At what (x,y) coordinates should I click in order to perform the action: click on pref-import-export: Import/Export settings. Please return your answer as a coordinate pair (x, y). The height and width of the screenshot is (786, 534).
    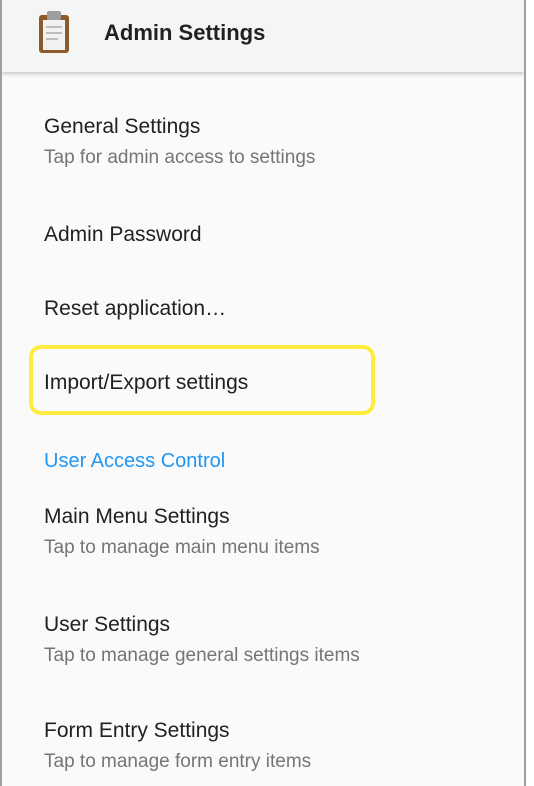
    Looking at the image, I should click on (274, 383).